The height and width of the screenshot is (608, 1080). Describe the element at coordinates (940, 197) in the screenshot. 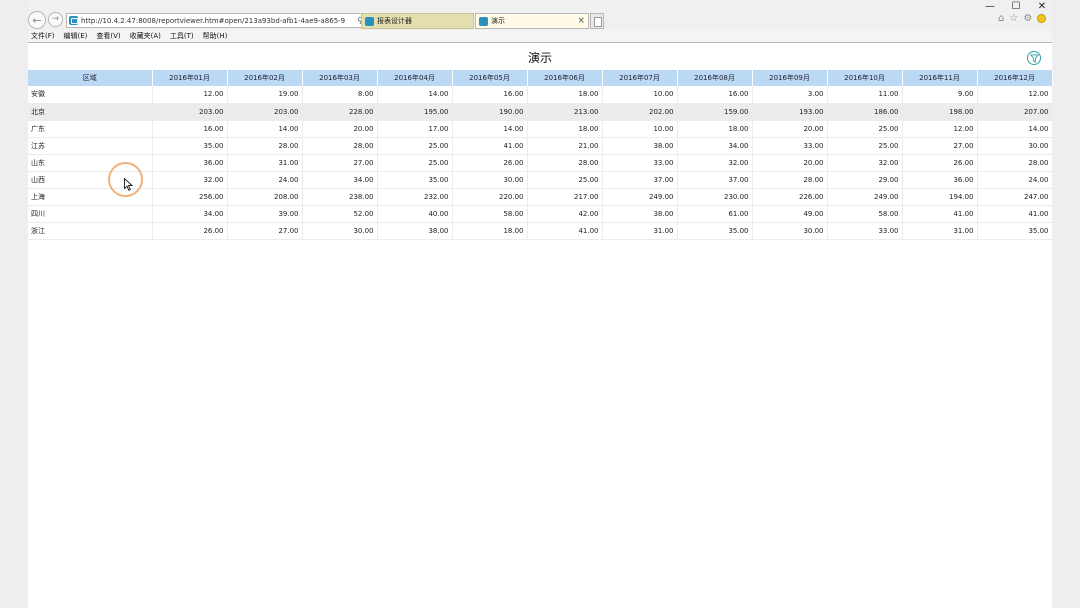

I see `value-cell: 194.00` at that location.